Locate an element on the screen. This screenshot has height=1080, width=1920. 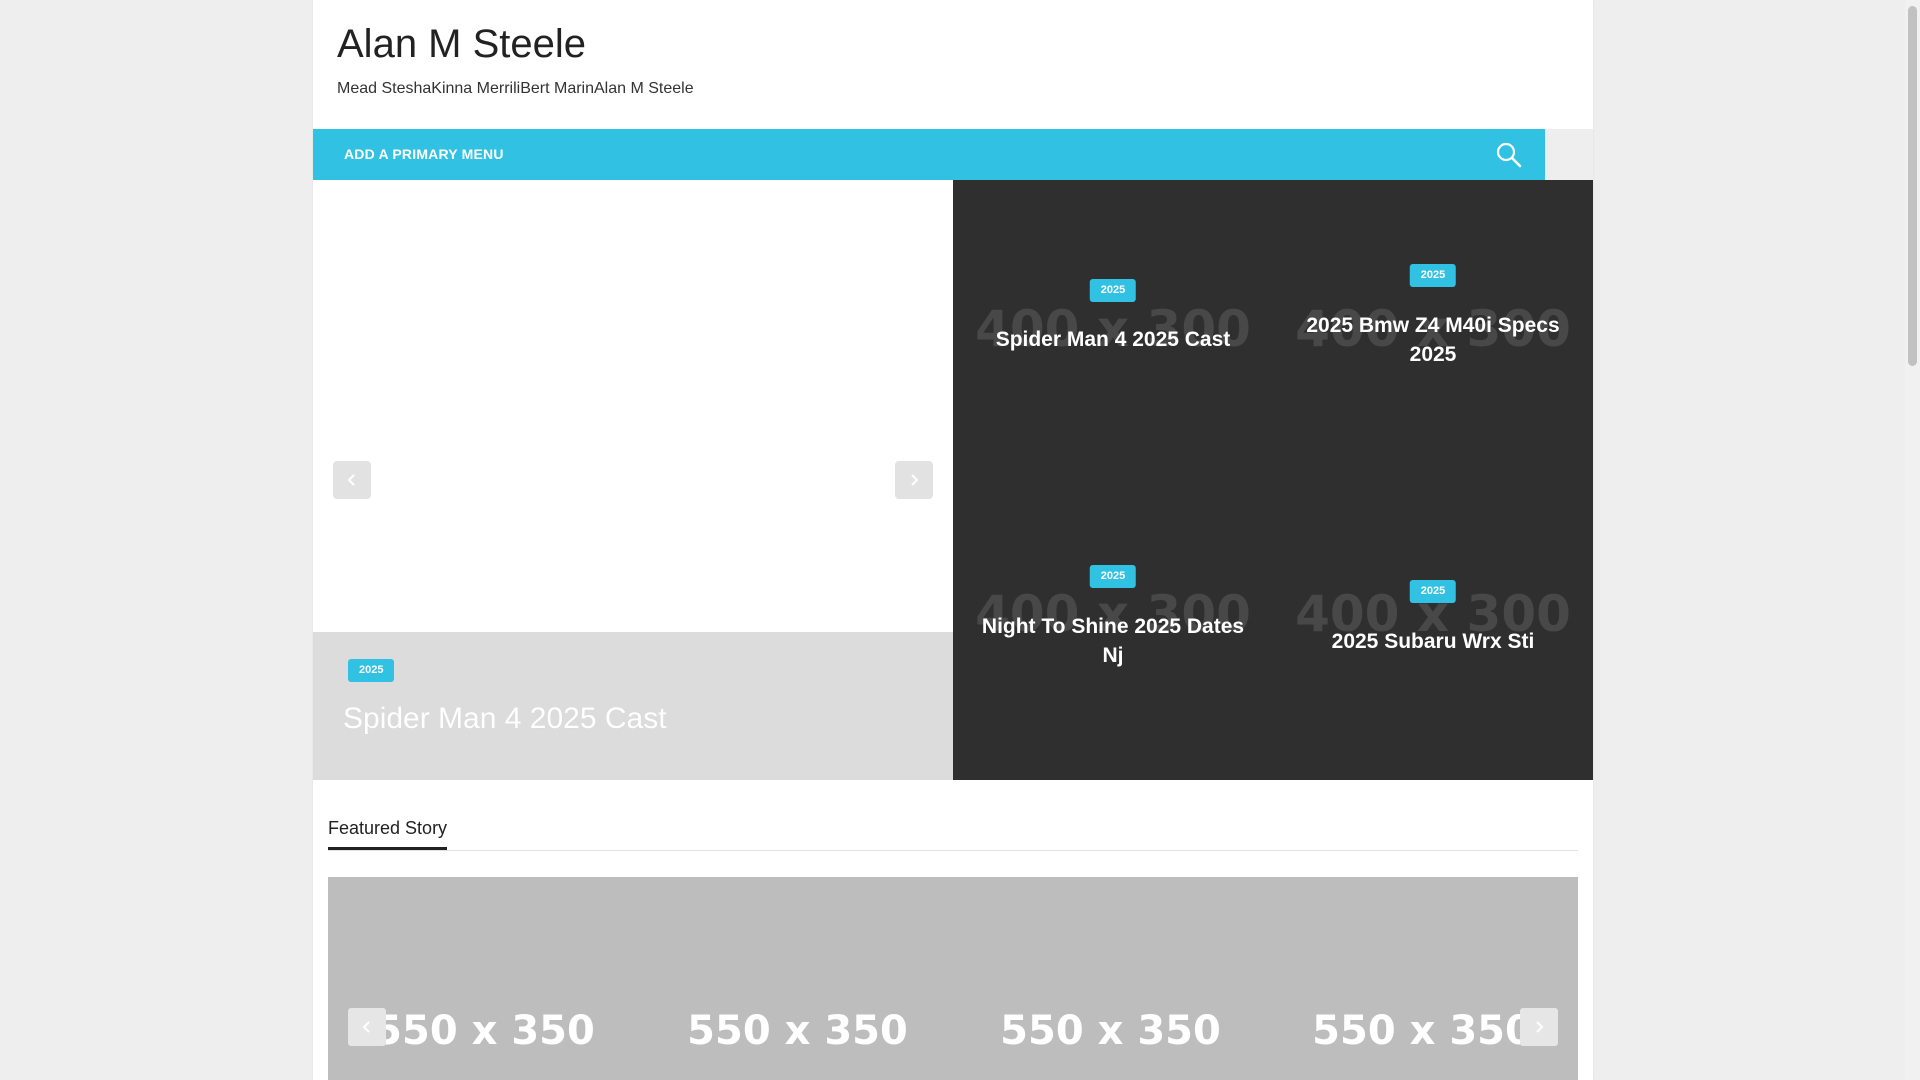
site-title: Alan M Steele is located at coordinates (461, 44).